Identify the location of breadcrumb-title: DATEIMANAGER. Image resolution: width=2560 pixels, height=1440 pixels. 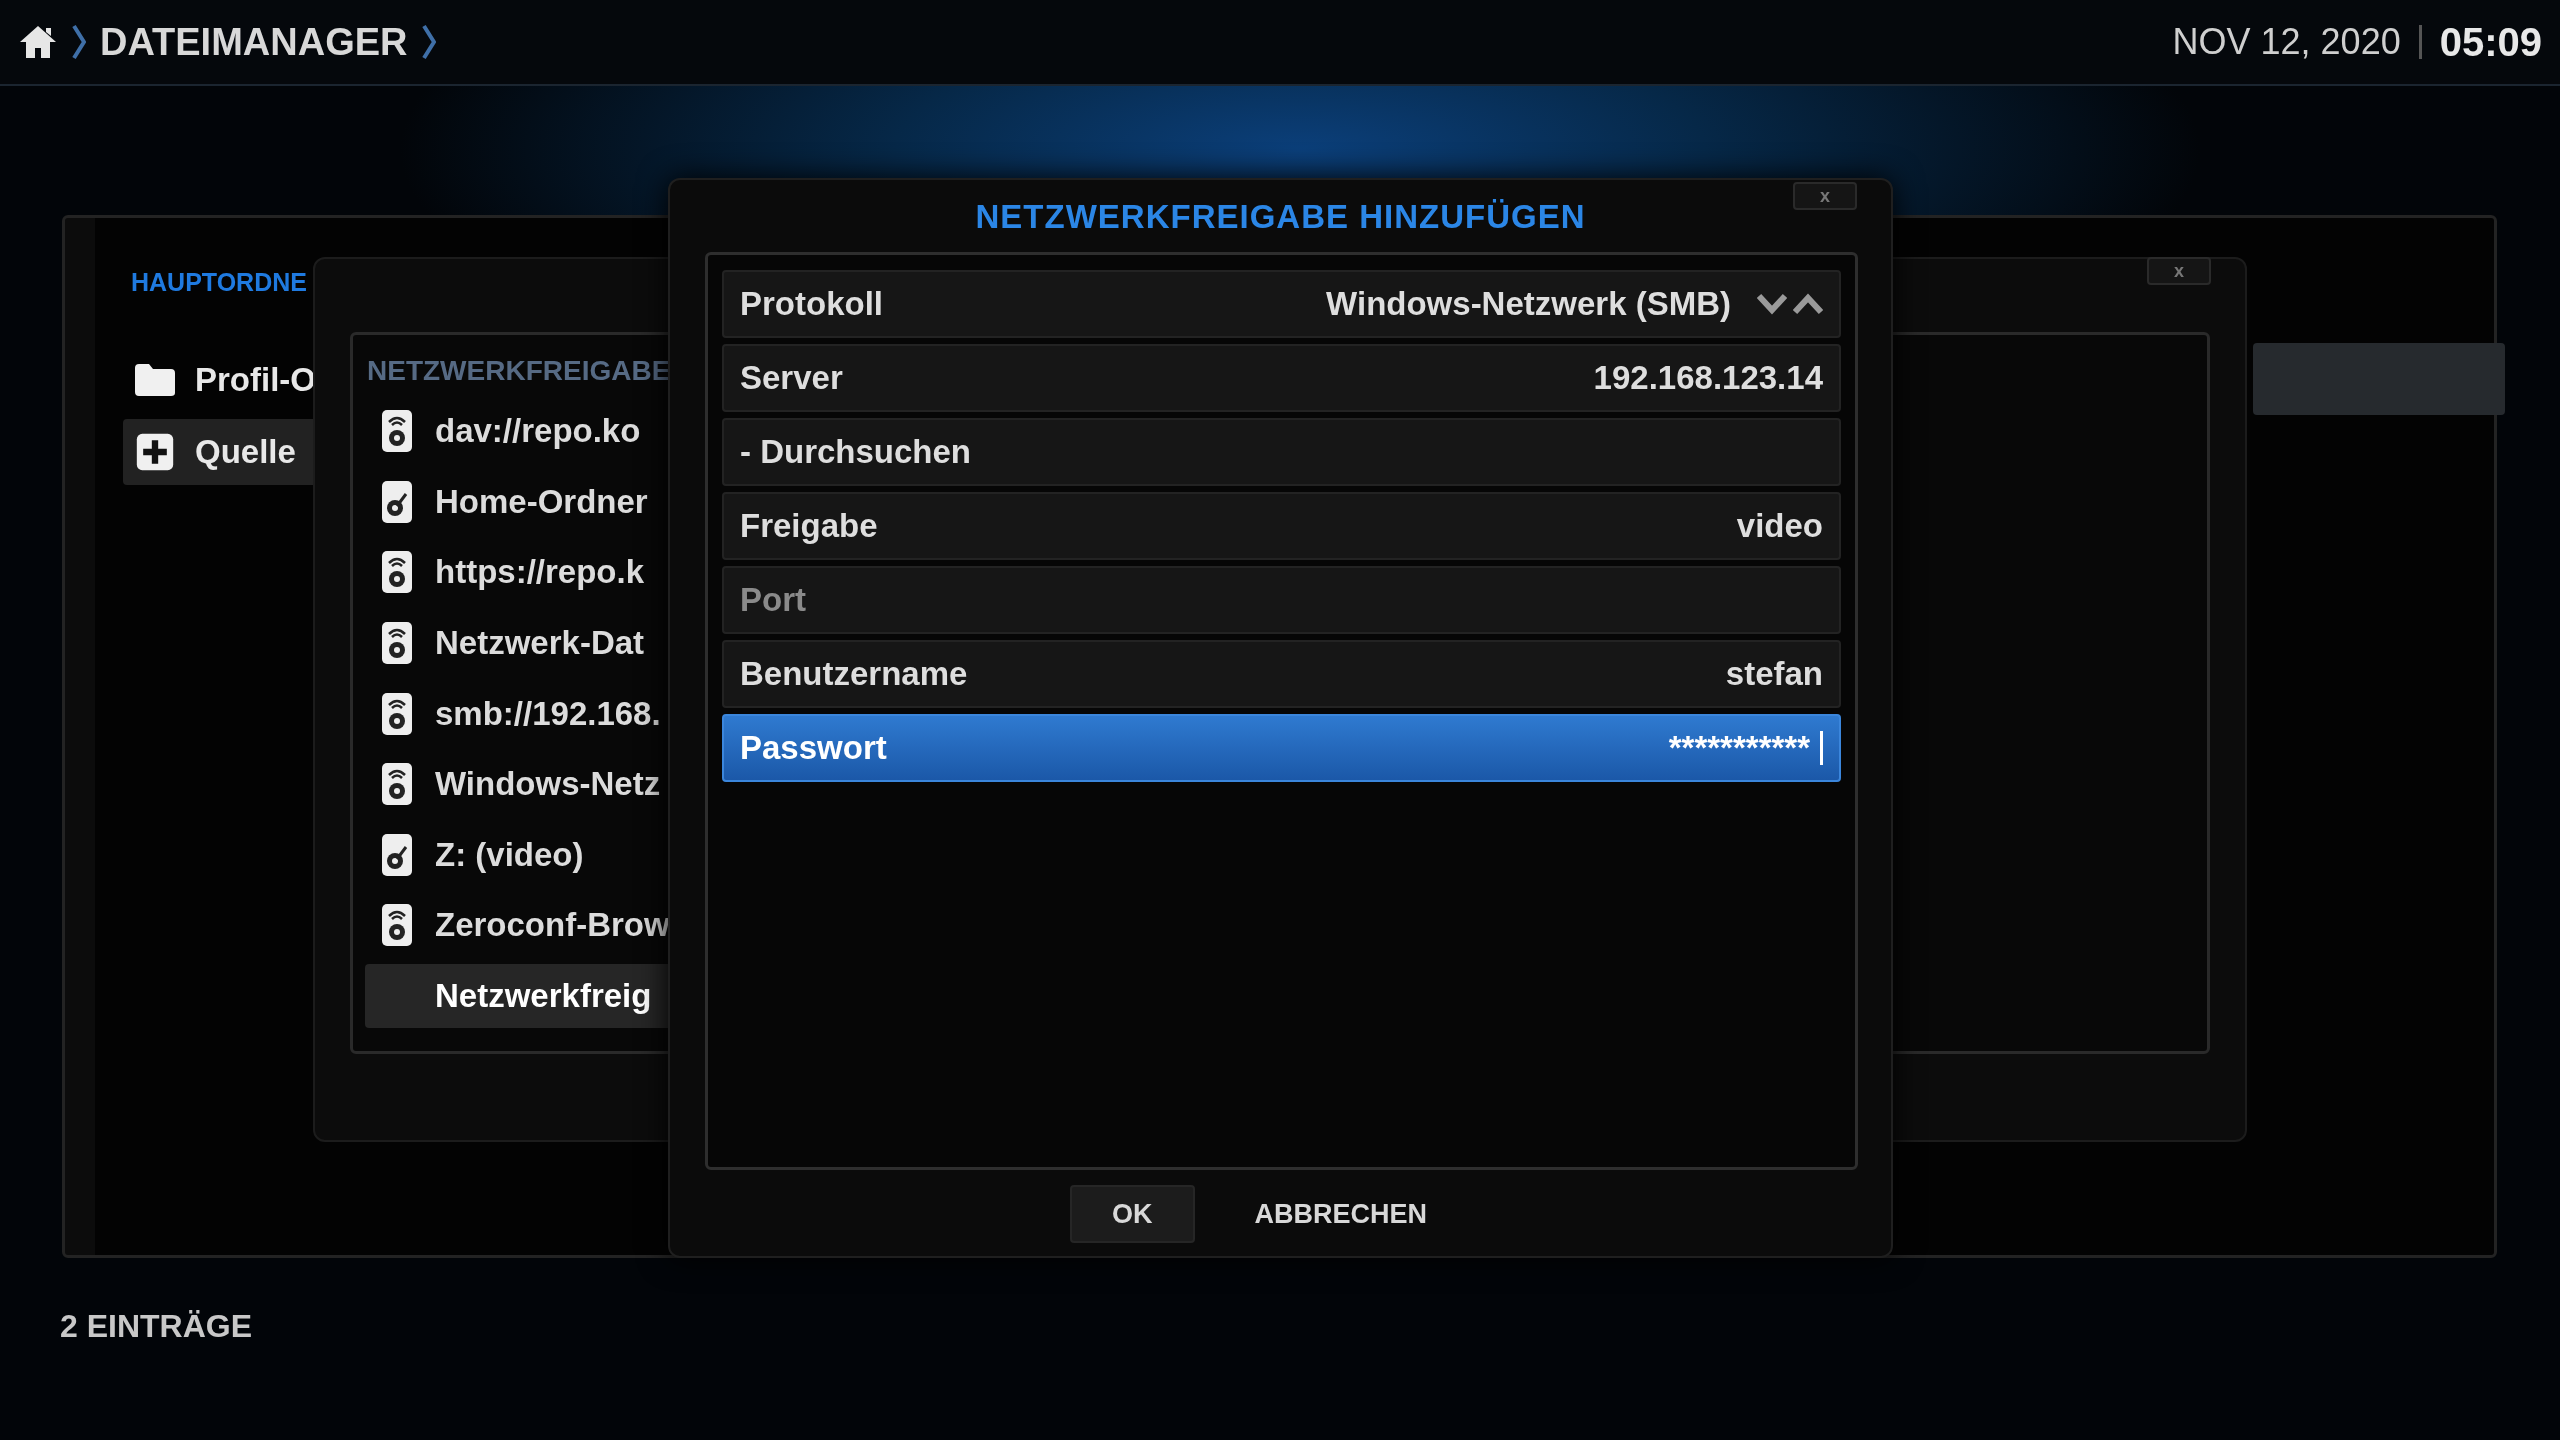
(254, 42).